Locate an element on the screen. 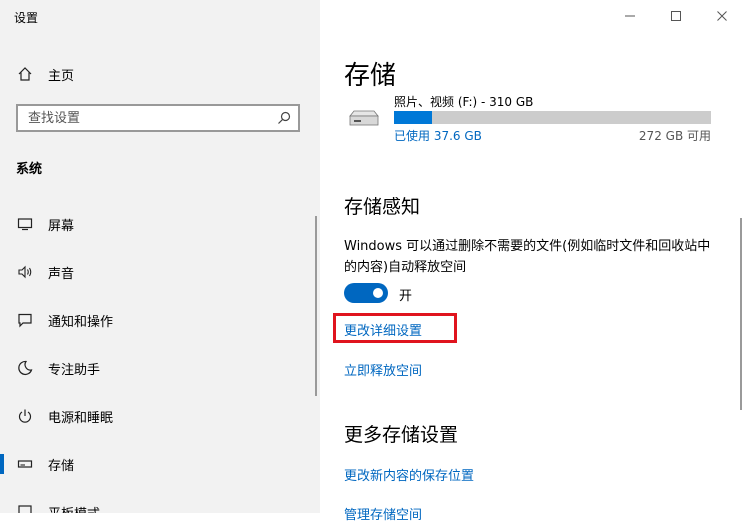  page-title: 存储 is located at coordinates (370, 76).